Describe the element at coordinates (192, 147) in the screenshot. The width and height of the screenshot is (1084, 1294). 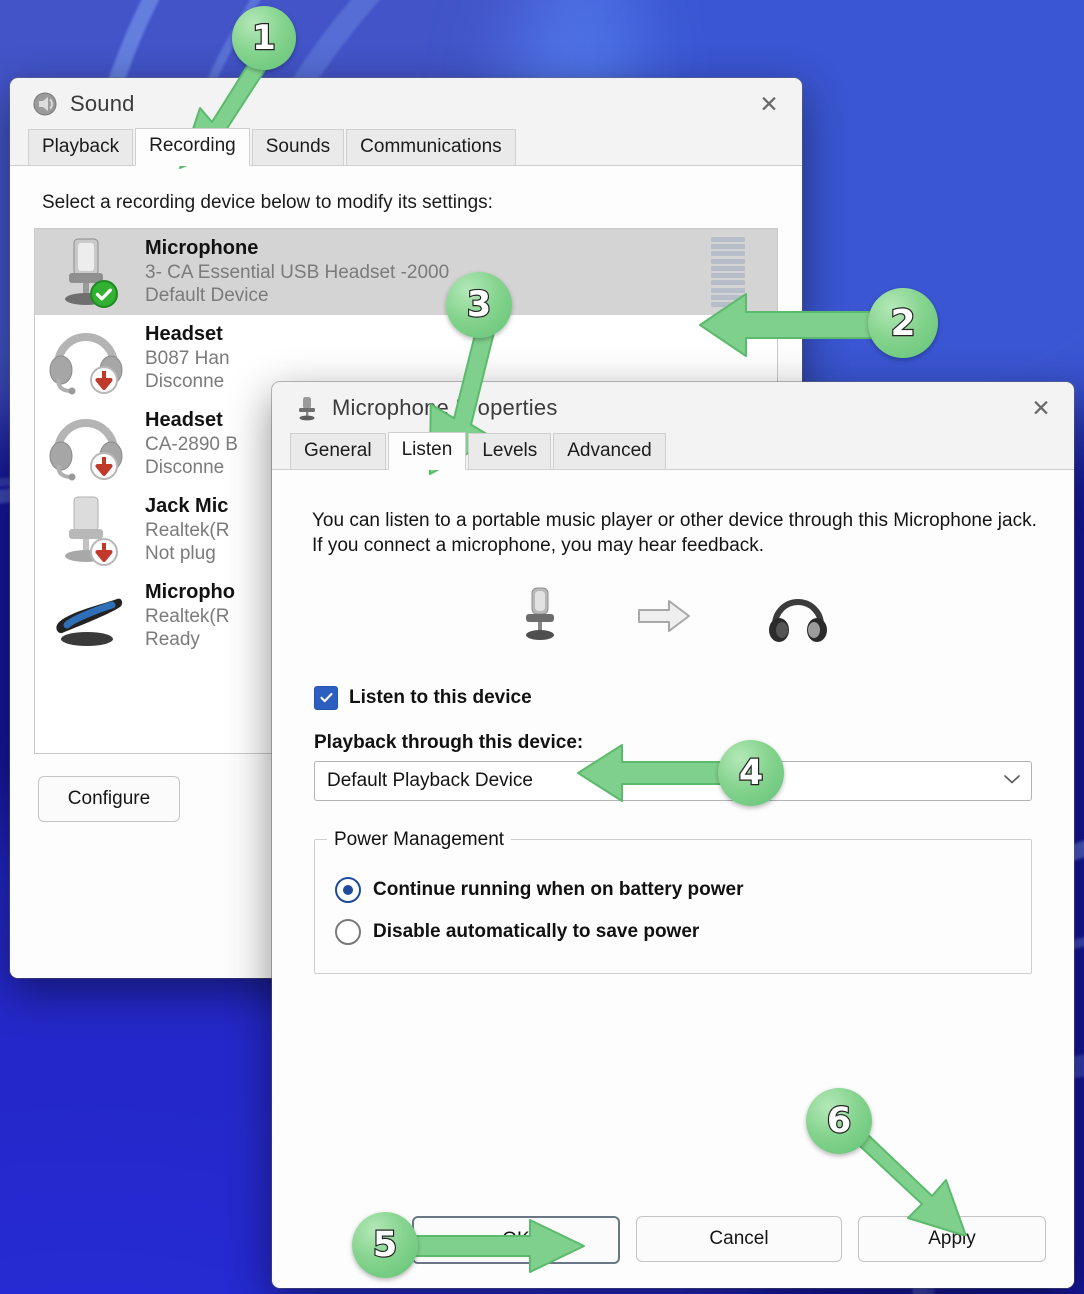
I see `tab-recording: Recording` at that location.